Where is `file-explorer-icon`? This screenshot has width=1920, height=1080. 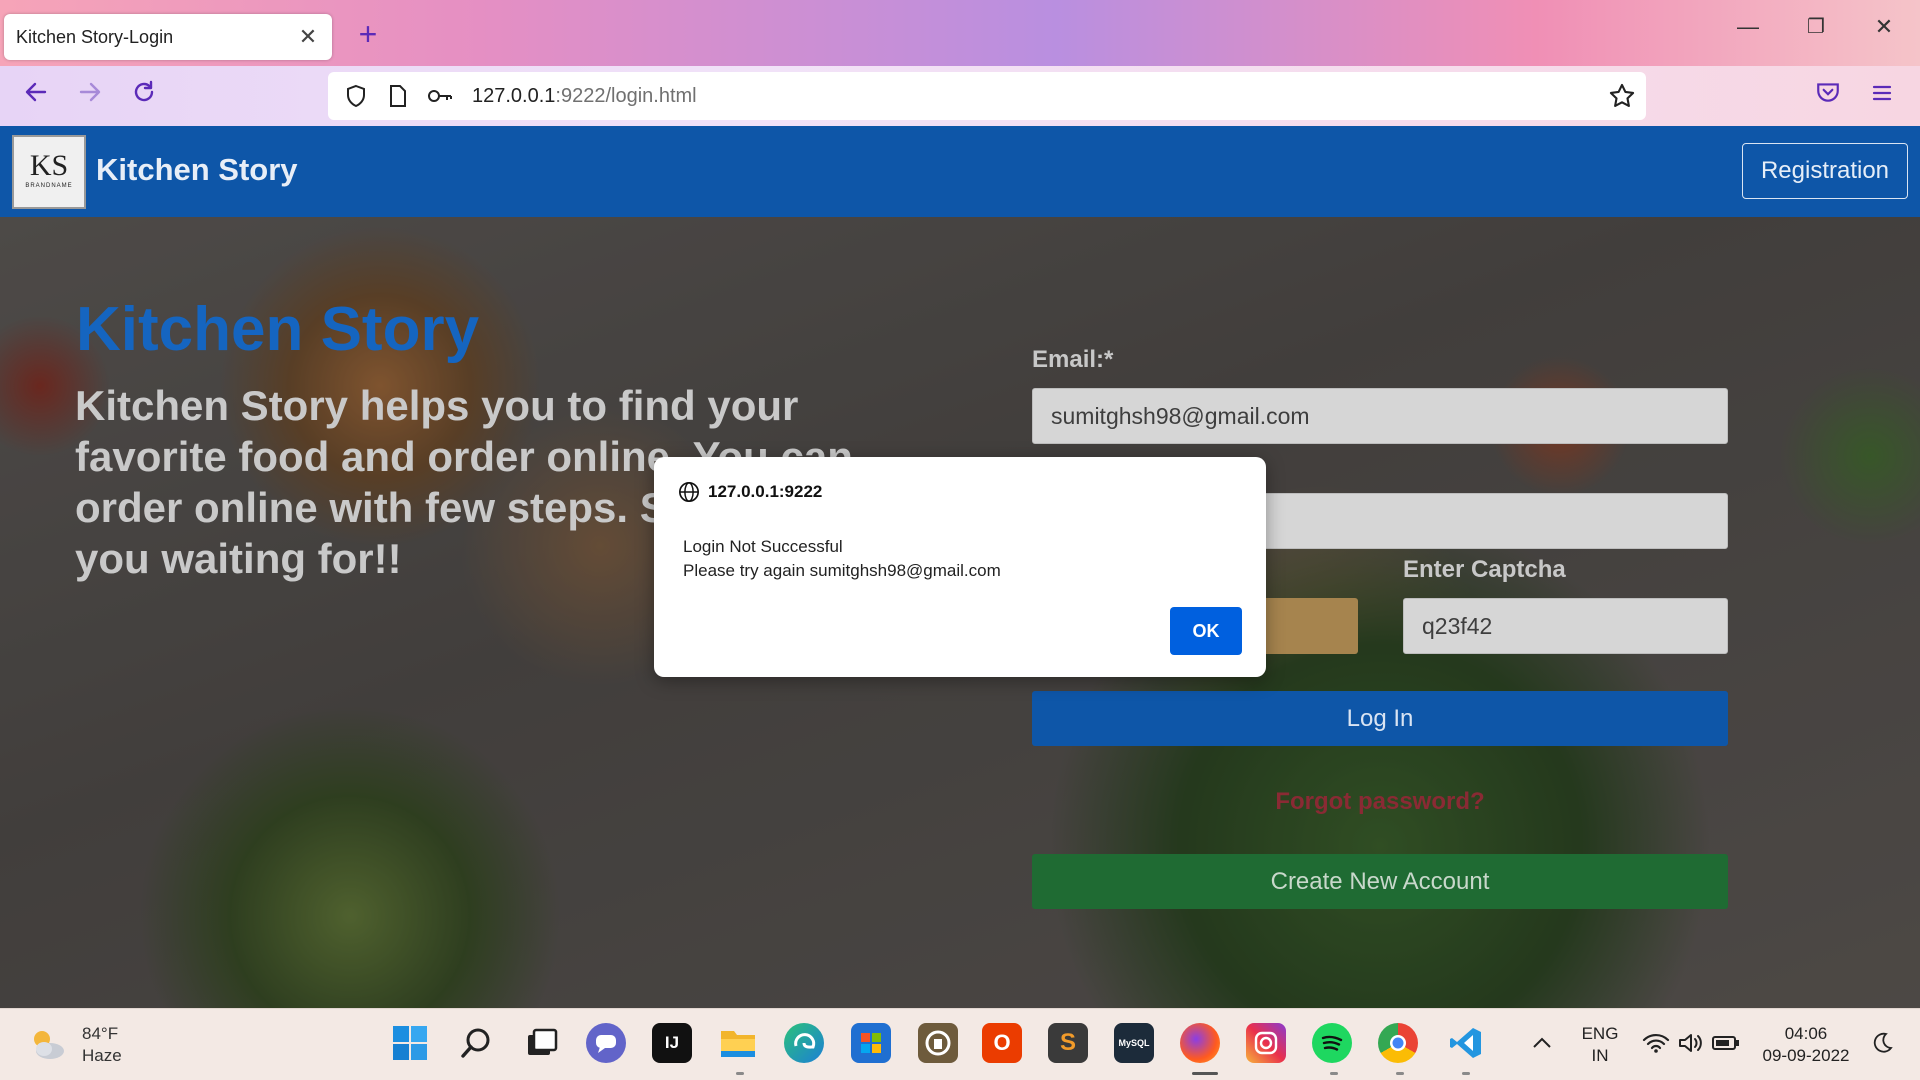 file-explorer-icon is located at coordinates (738, 1043).